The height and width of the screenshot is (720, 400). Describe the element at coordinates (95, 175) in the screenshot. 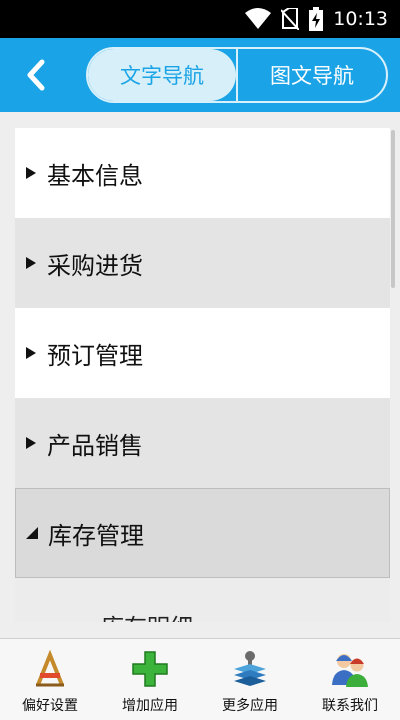

I see `menu-item-label: 基本信息` at that location.